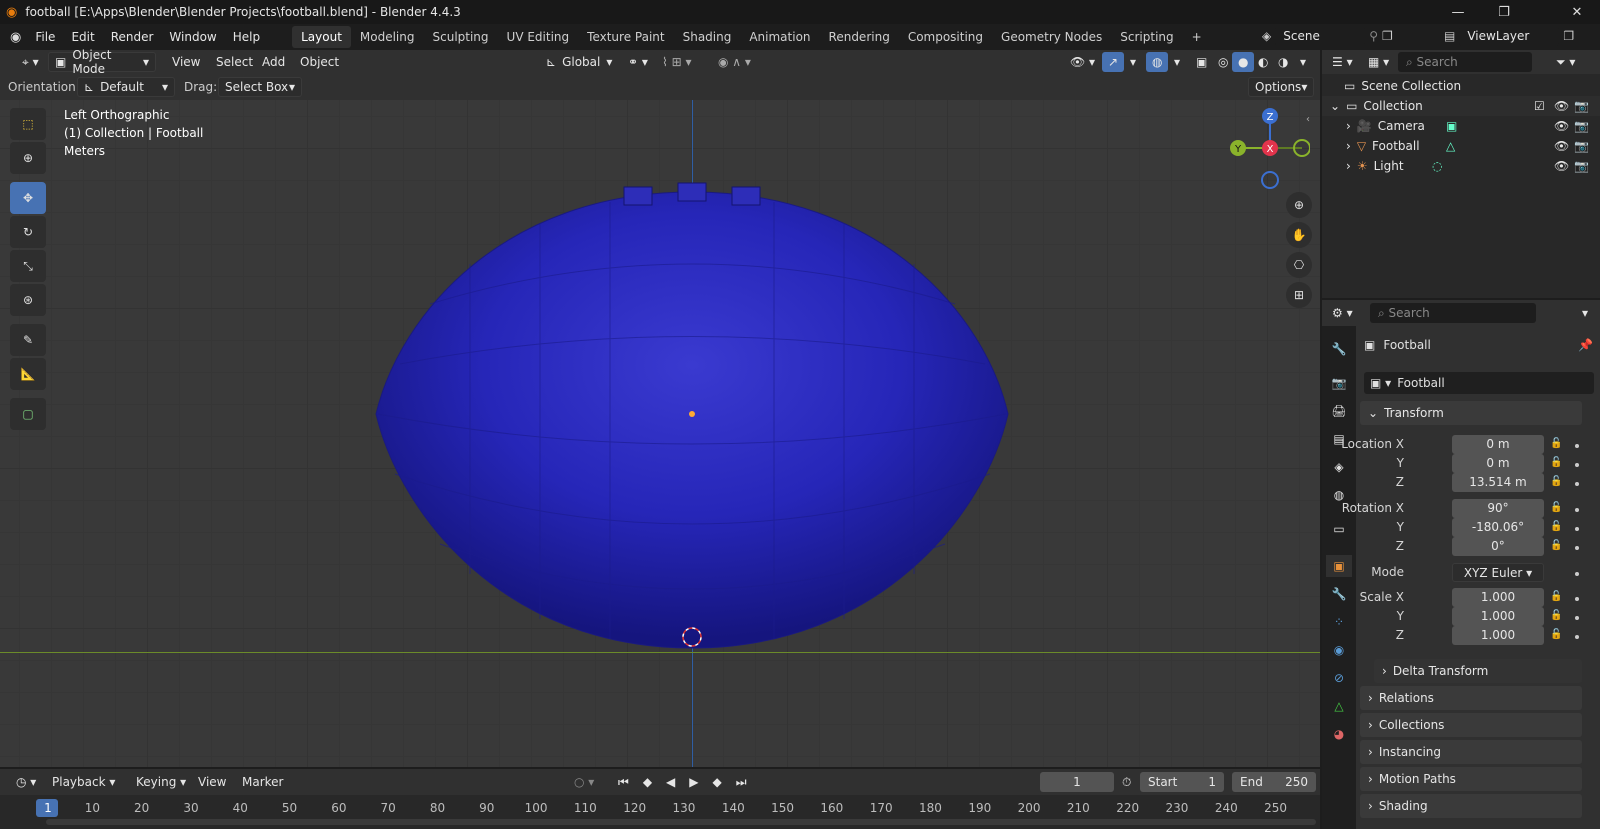  I want to click on tab-shading: Shading, so click(707, 37).